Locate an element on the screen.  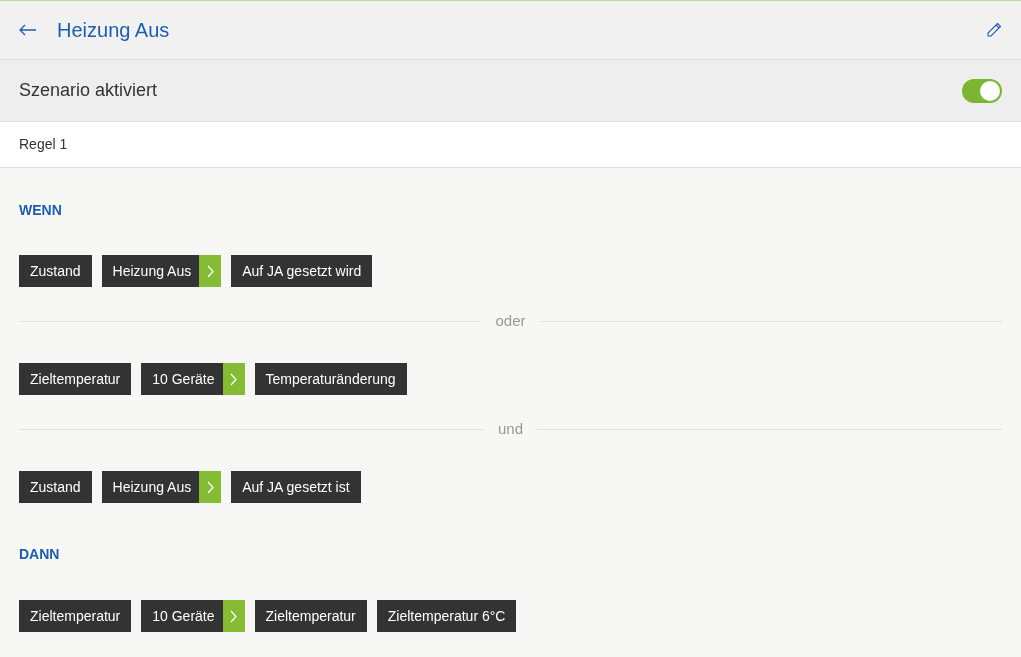
connector-label: oder is located at coordinates (510, 320).